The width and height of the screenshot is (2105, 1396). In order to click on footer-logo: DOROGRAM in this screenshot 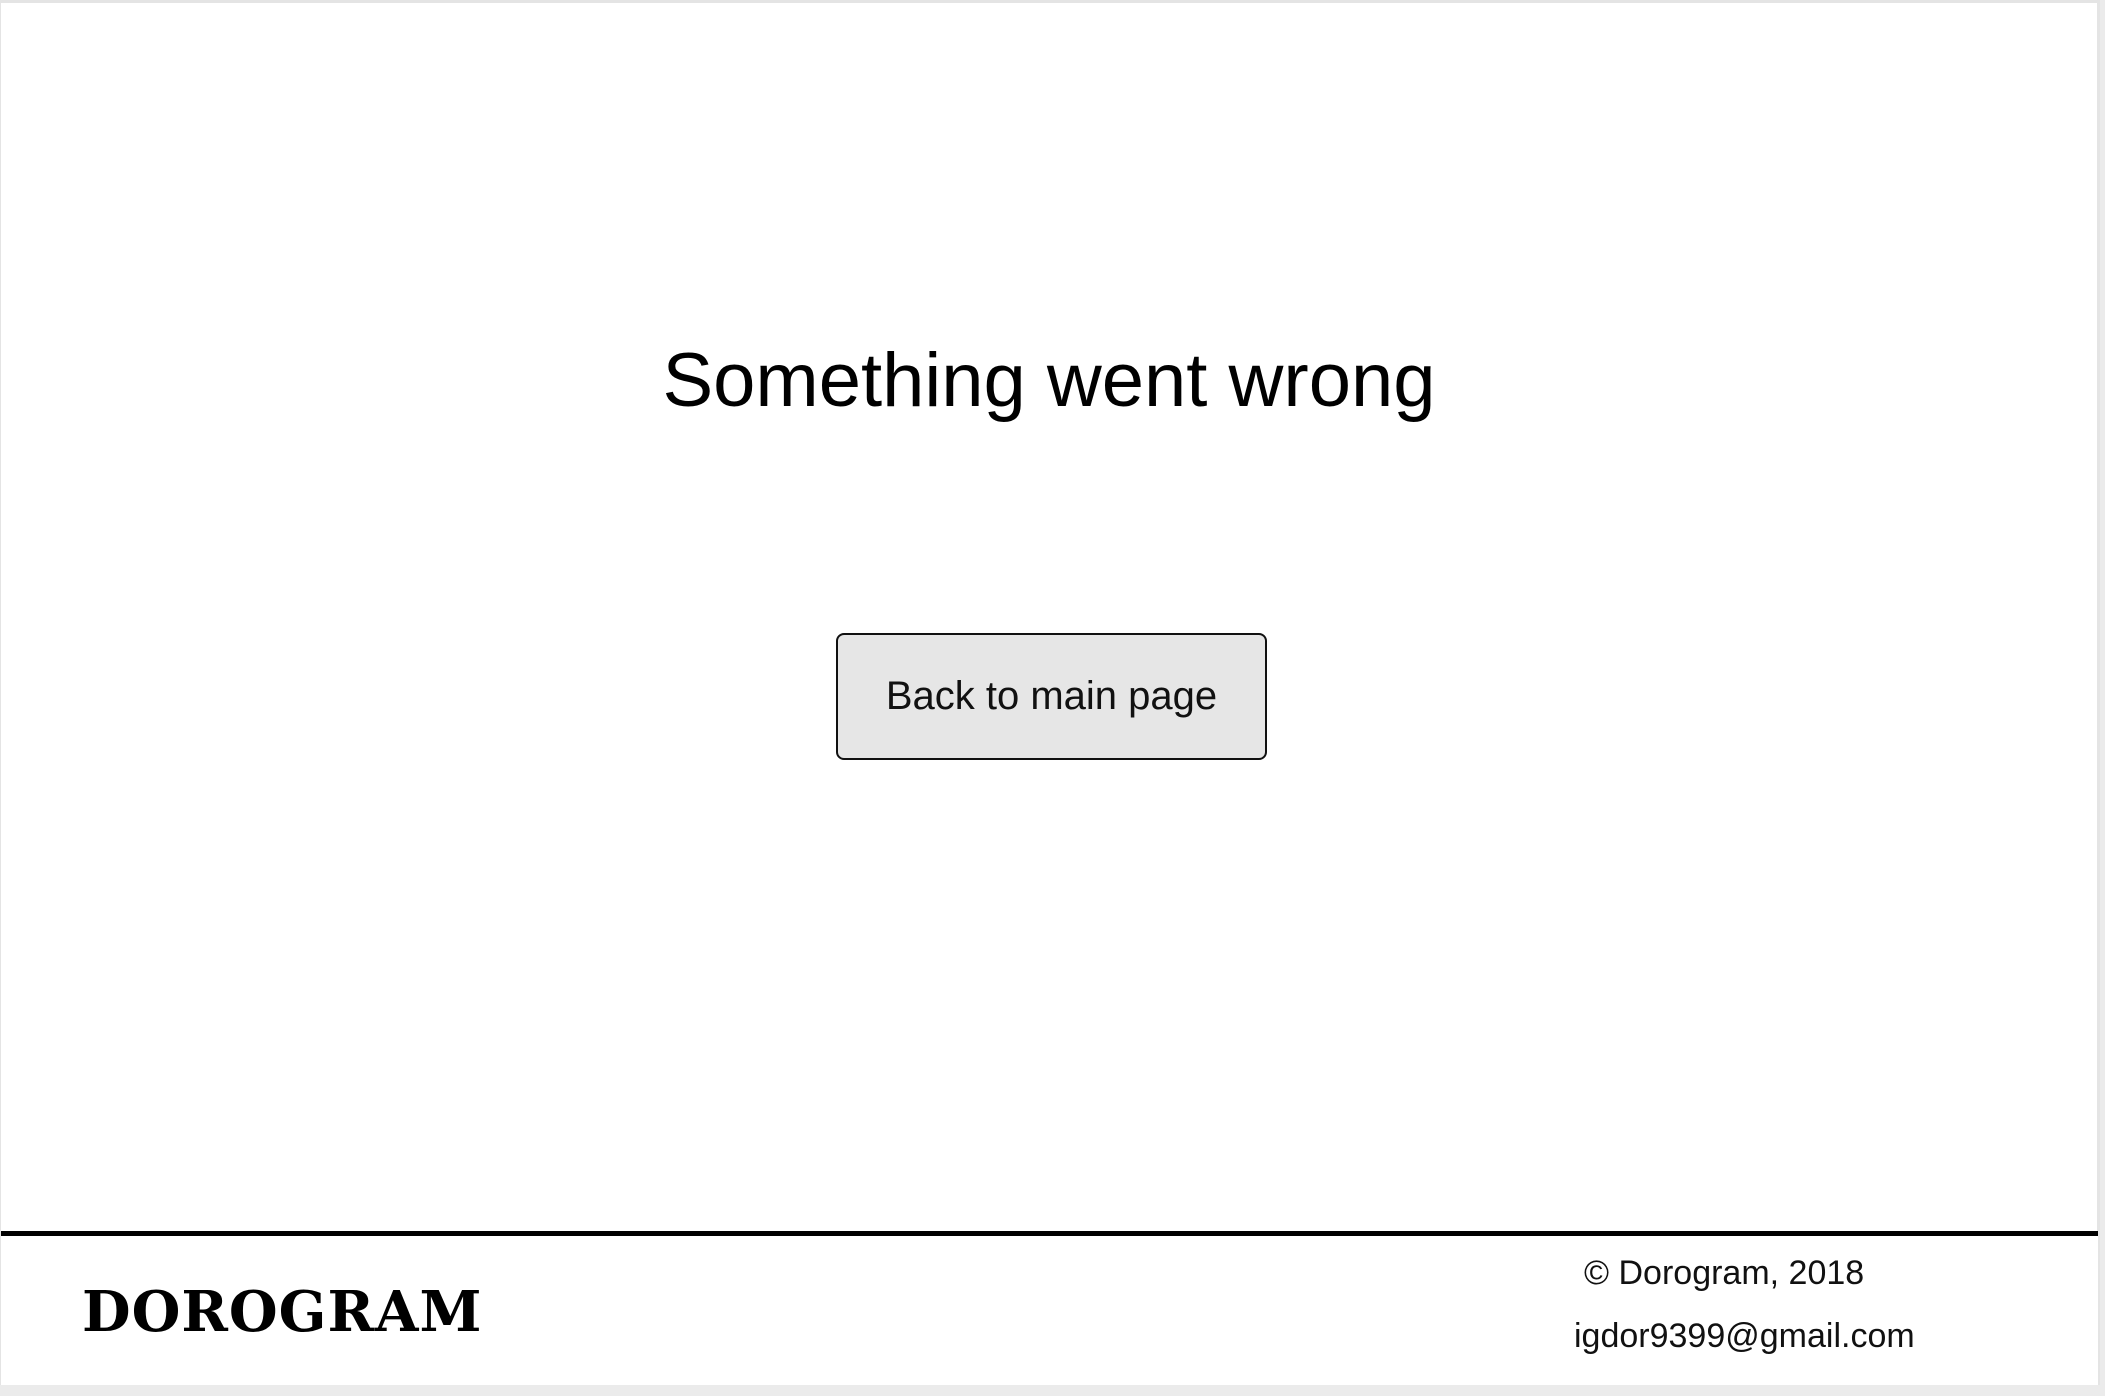, I will do `click(282, 1312)`.